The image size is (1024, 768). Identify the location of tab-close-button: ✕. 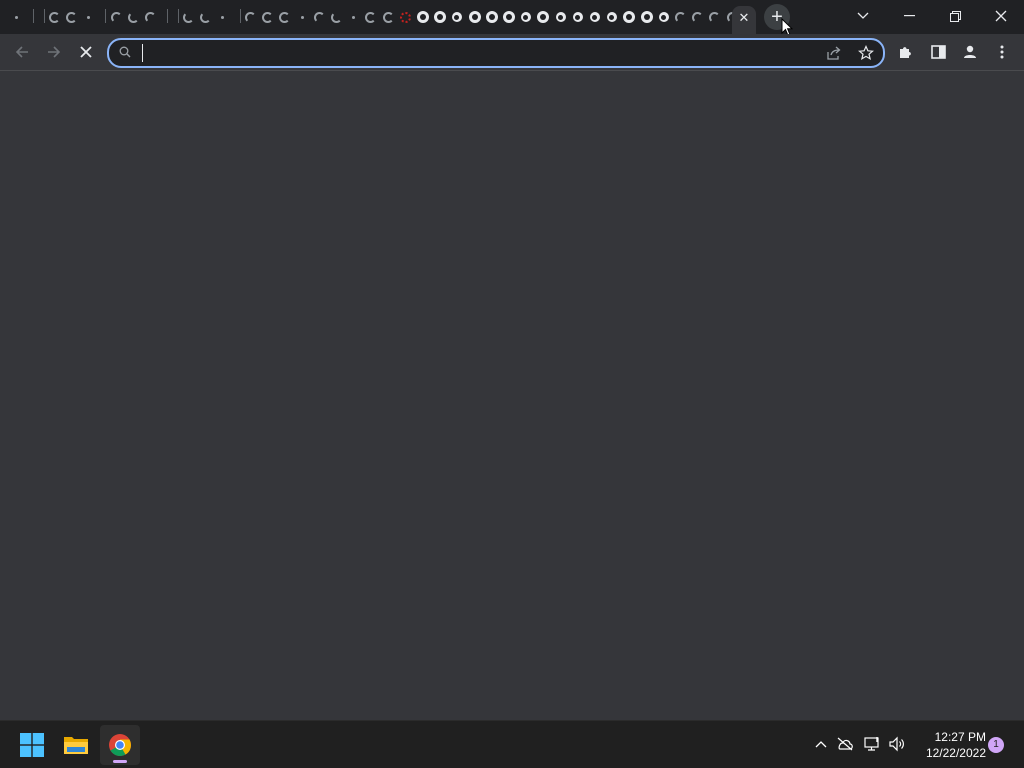
(744, 17).